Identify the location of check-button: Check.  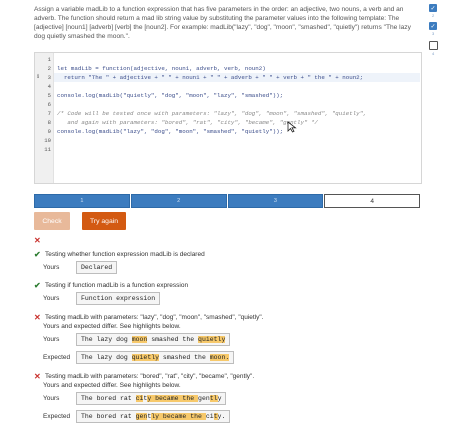
(52, 221).